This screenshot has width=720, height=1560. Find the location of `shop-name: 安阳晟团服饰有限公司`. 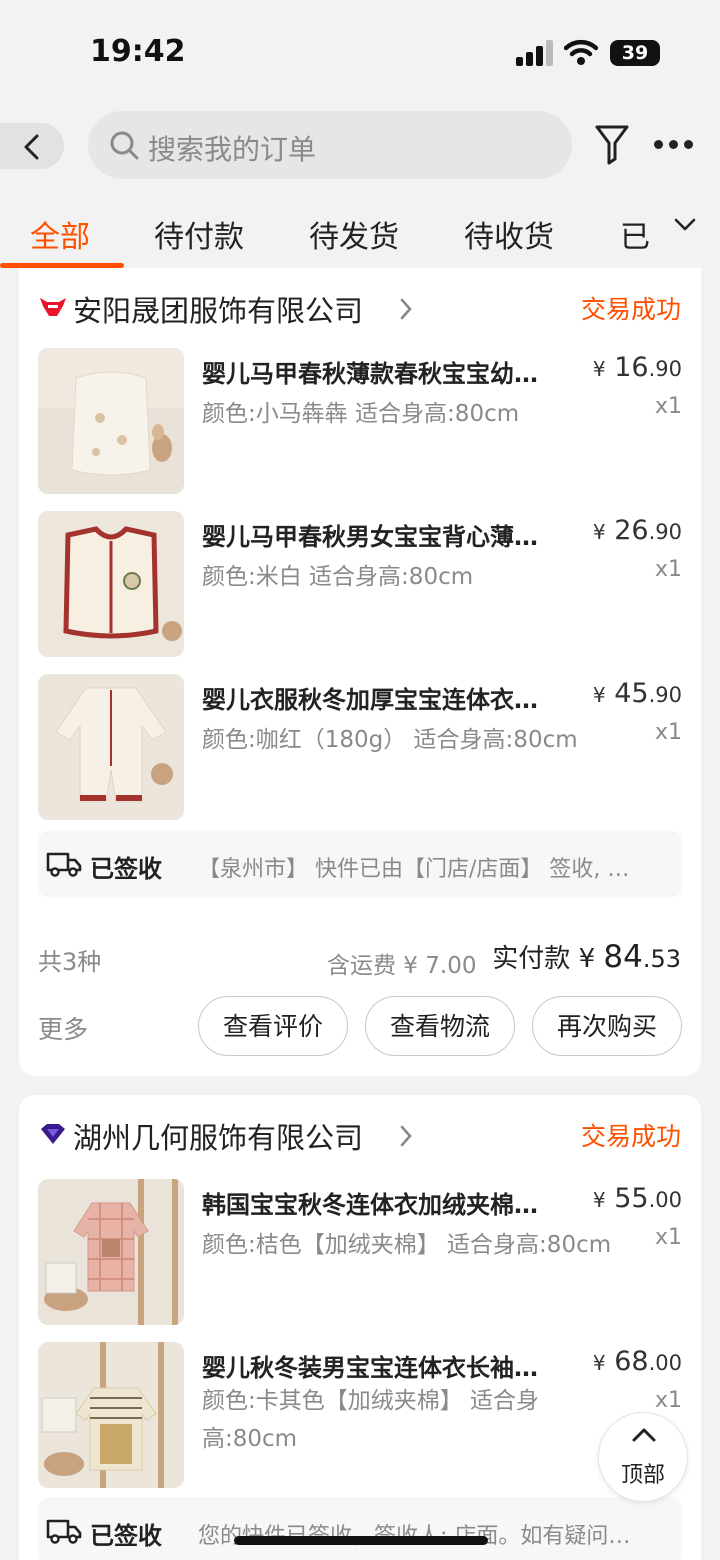

shop-name: 安阳晟团服饰有限公司 is located at coordinates (218, 311).